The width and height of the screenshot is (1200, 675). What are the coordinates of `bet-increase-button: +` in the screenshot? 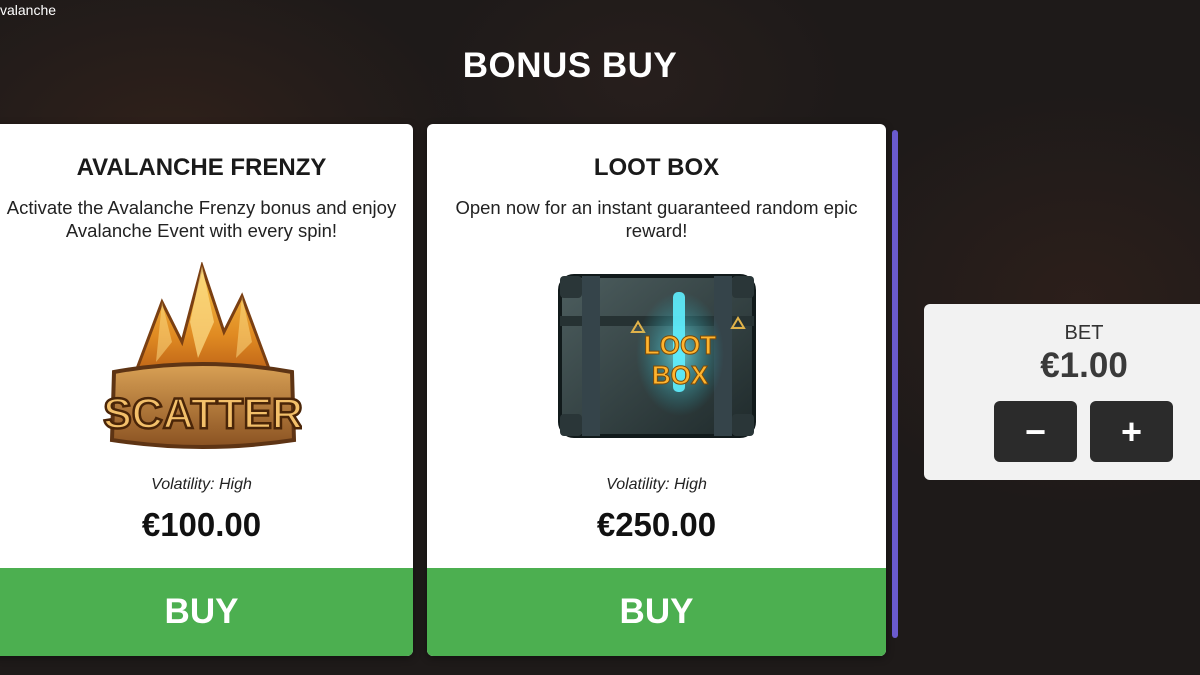 It's located at (1131, 431).